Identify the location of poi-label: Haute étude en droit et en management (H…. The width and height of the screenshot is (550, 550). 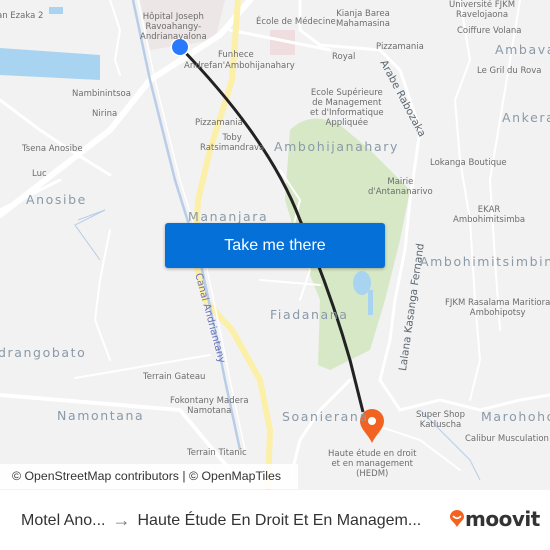
(372, 464).